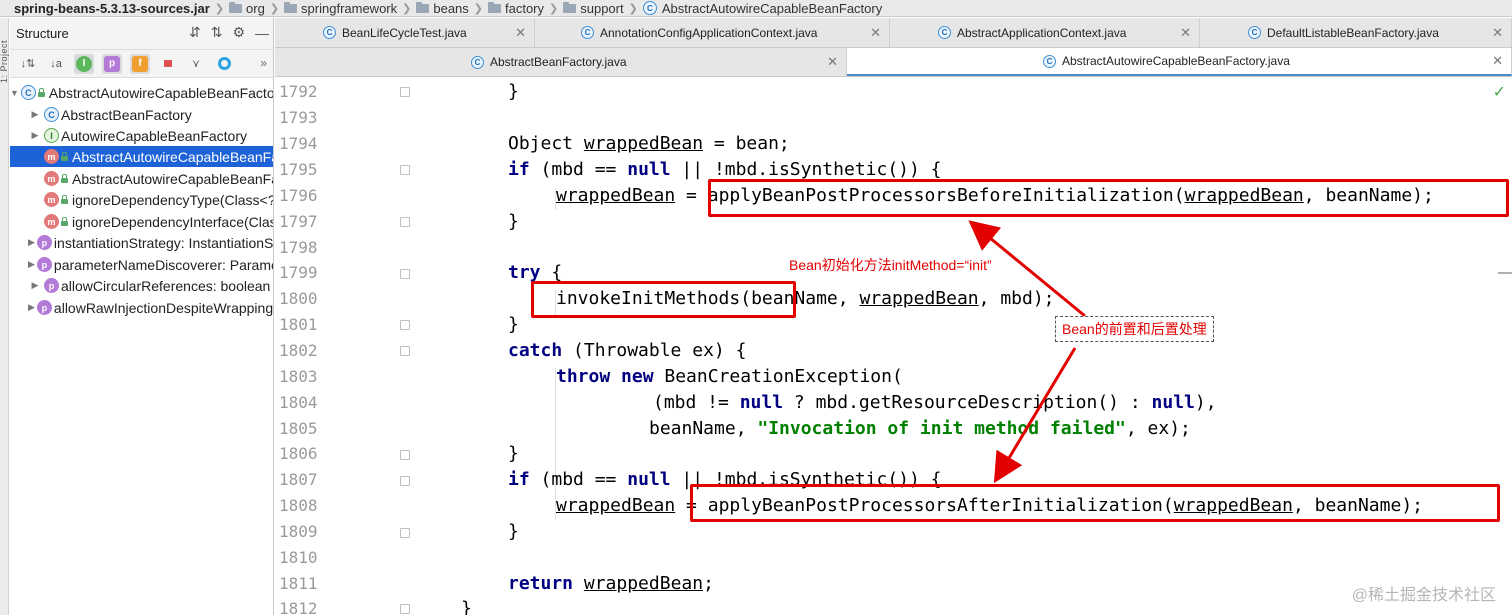 The height and width of the screenshot is (615, 1512). What do you see at coordinates (298, 195) in the screenshot?
I see `line-number: 1796` at bounding box center [298, 195].